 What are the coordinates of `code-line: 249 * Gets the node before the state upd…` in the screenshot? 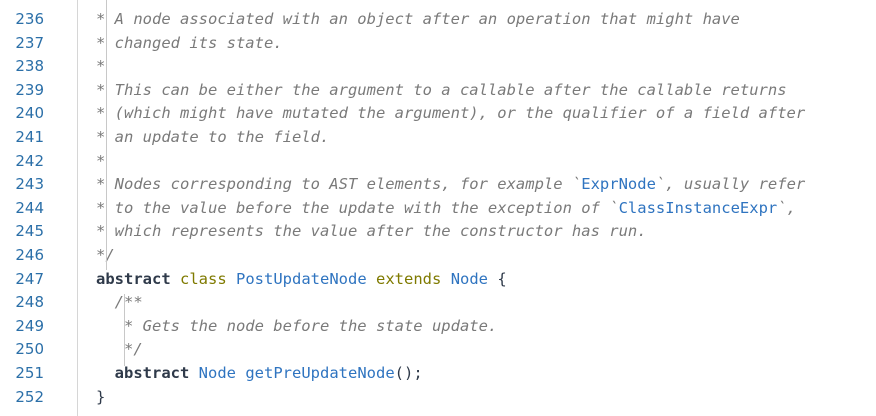 It's located at (438, 326).